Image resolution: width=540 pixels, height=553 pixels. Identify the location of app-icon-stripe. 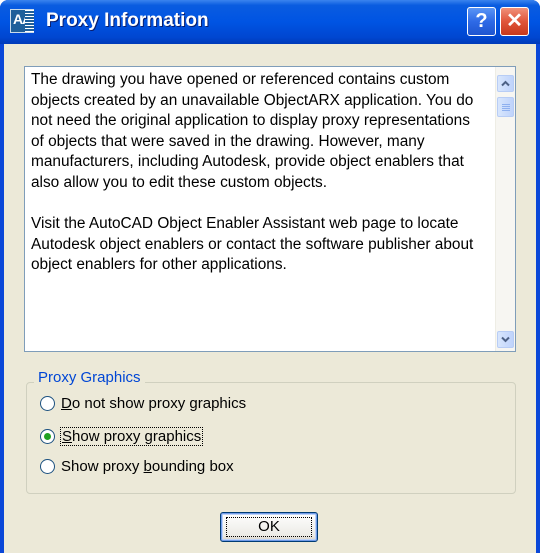
(29, 21).